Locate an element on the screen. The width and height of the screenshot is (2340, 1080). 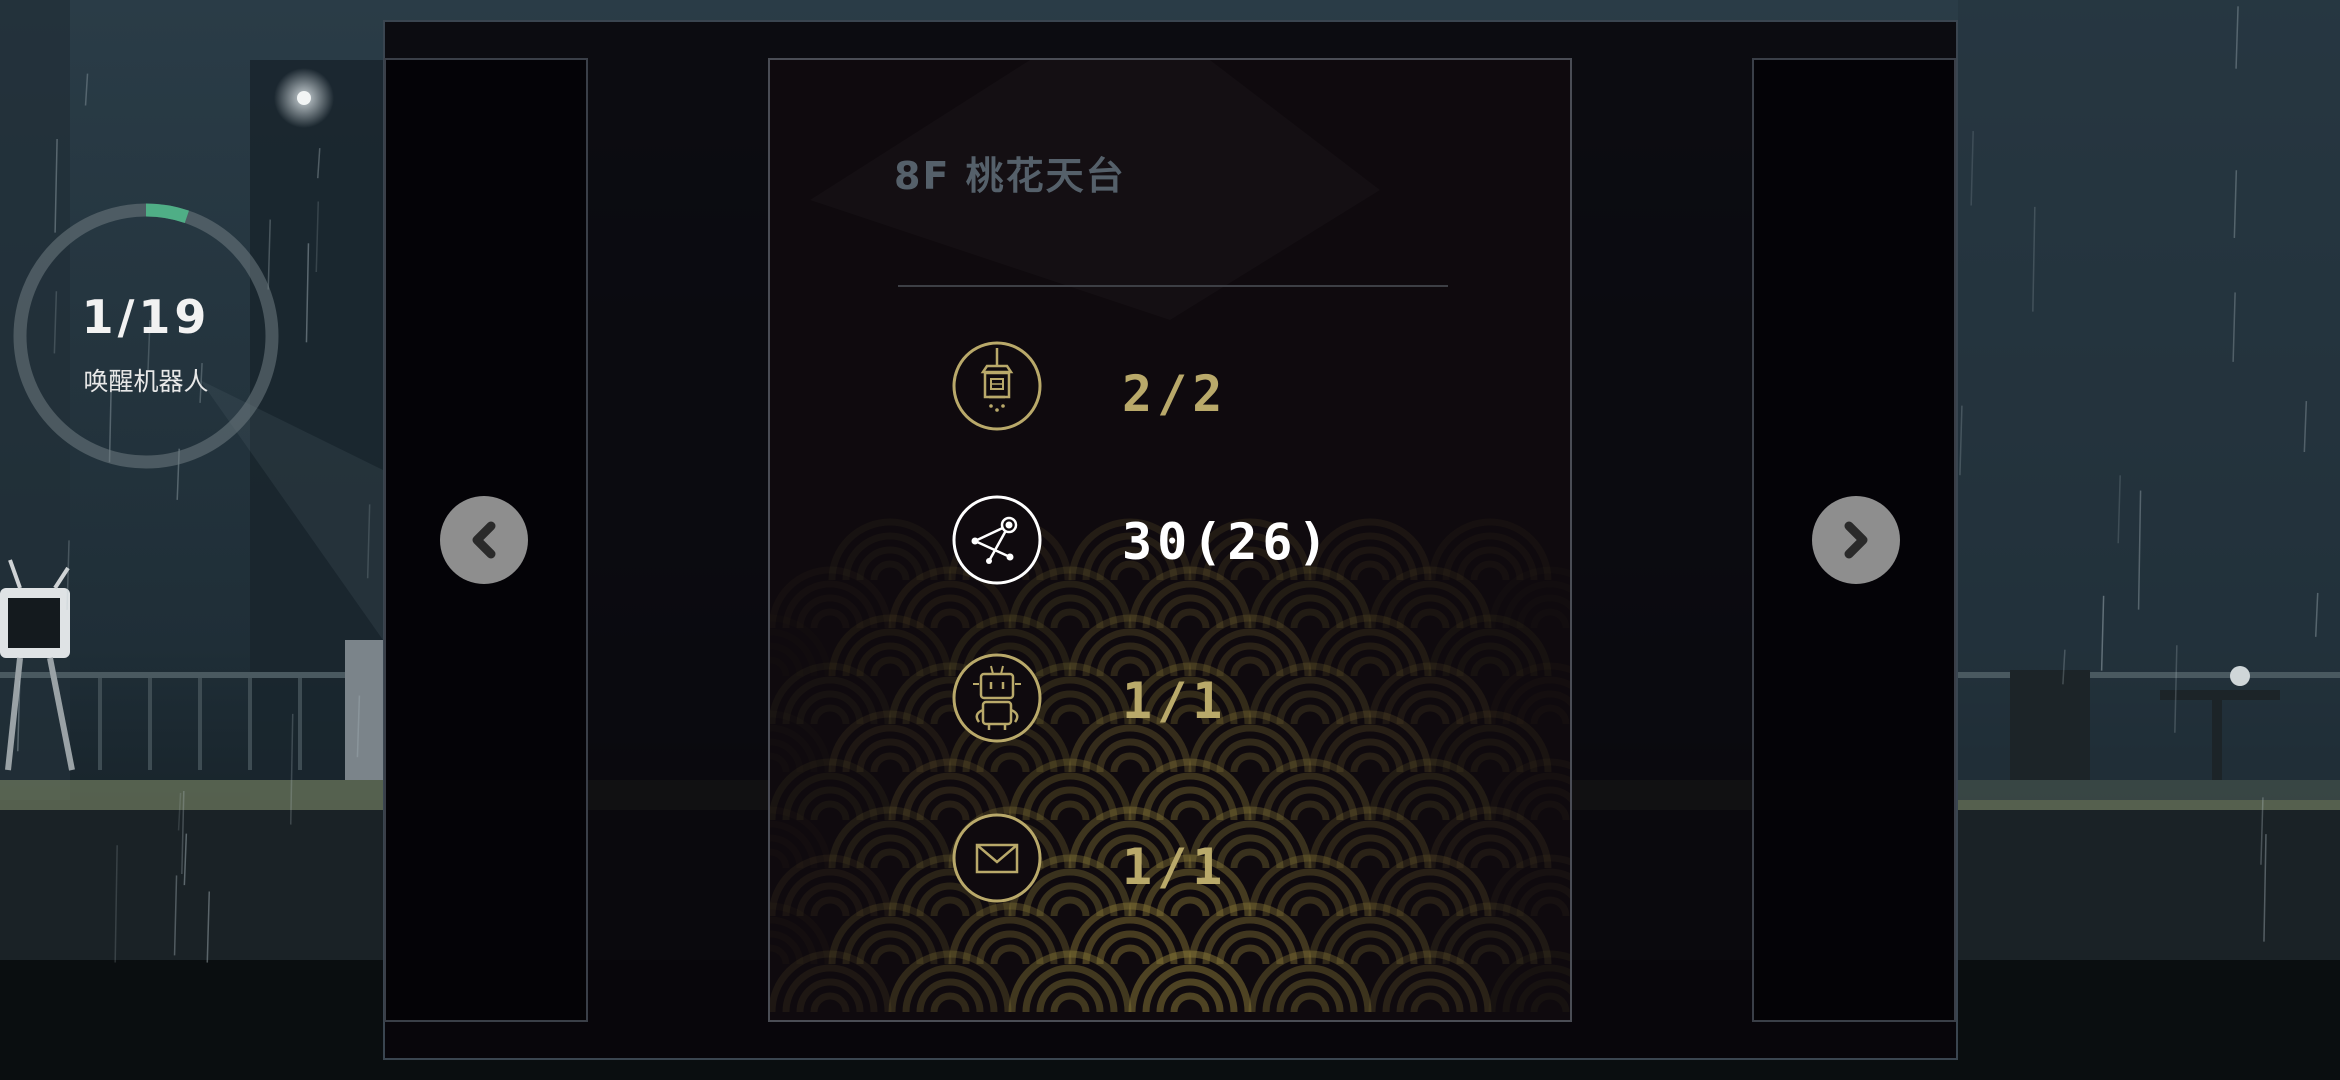
letter-count: 1/1 is located at coordinates (1175, 867).